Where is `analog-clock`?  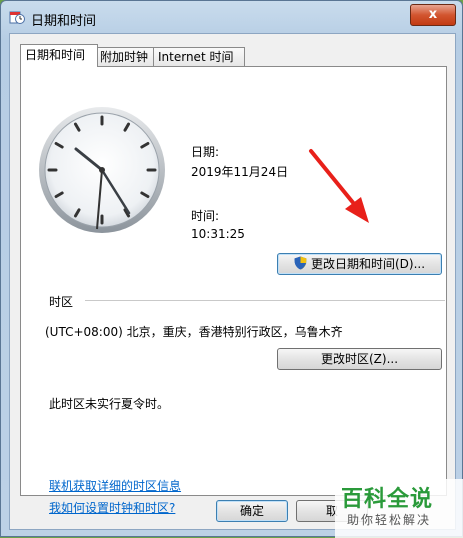
analog-clock is located at coordinates (102, 170).